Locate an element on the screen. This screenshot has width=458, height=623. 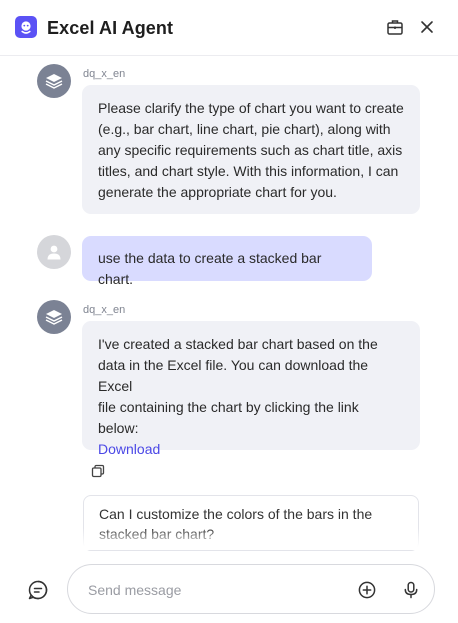
app-title: Excel AI Agent is located at coordinates (110, 28).